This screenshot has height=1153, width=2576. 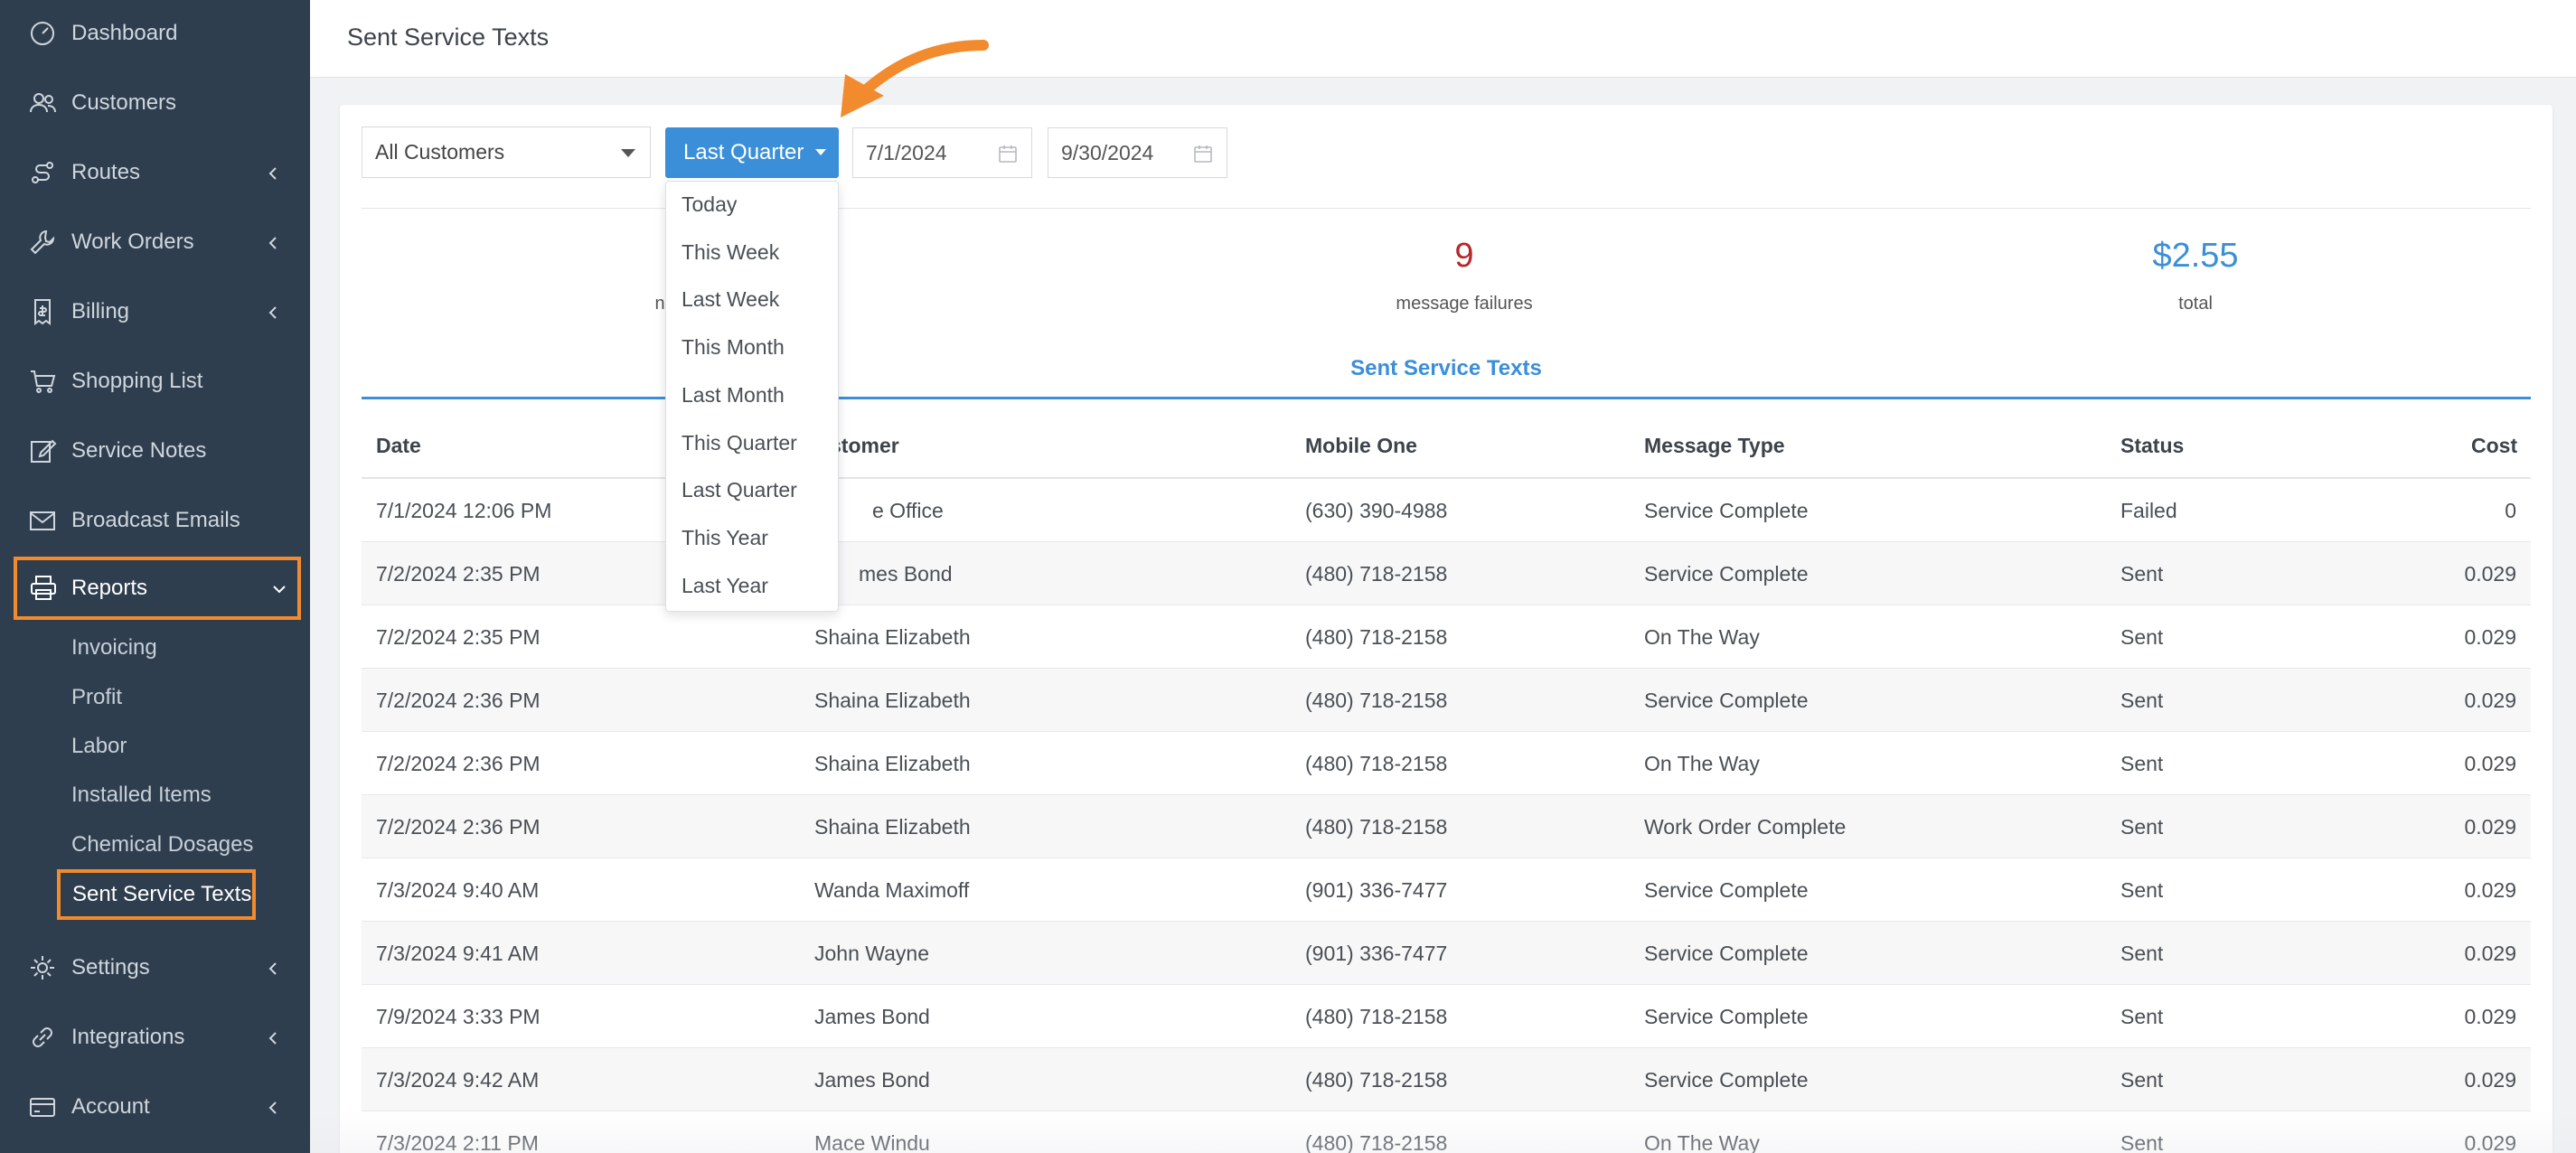 I want to click on sidebar-item-service-notes: Service Notes, so click(x=155, y=451).